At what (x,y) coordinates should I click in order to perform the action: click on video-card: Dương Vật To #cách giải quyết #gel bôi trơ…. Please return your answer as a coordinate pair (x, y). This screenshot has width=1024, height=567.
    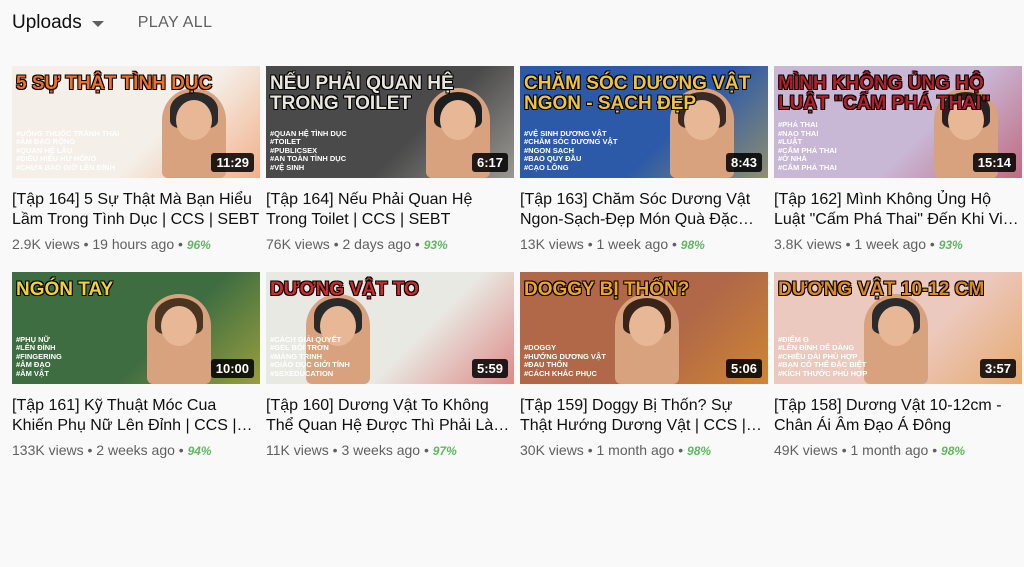
    Looking at the image, I should click on (390, 365).